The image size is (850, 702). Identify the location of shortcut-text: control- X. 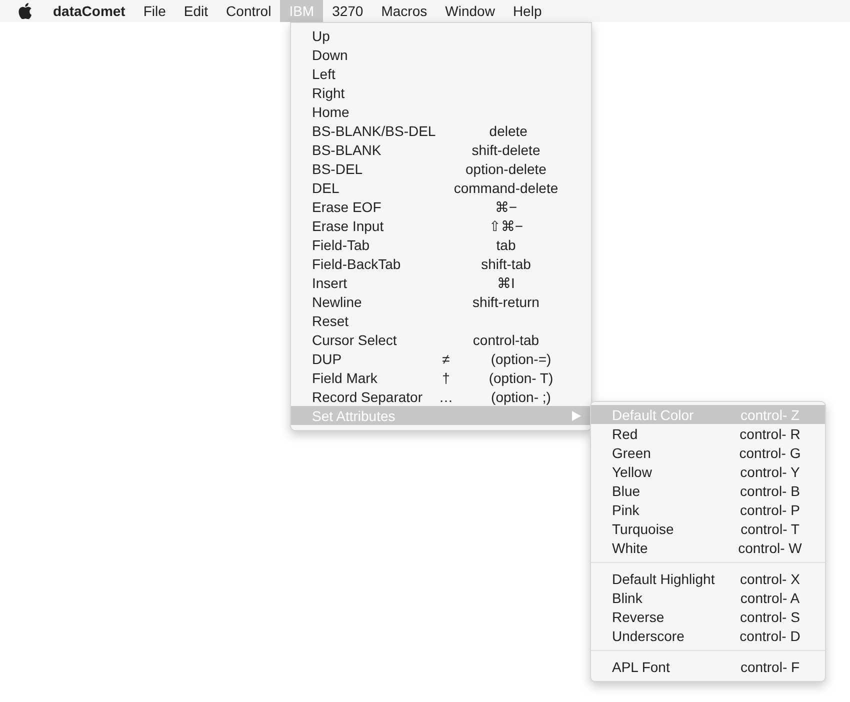
(770, 578).